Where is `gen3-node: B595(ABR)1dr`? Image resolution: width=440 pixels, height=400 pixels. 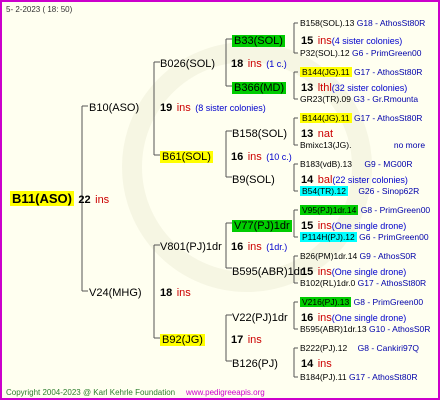
gen3-node: B595(ABR)1dr is located at coordinates (268, 271).